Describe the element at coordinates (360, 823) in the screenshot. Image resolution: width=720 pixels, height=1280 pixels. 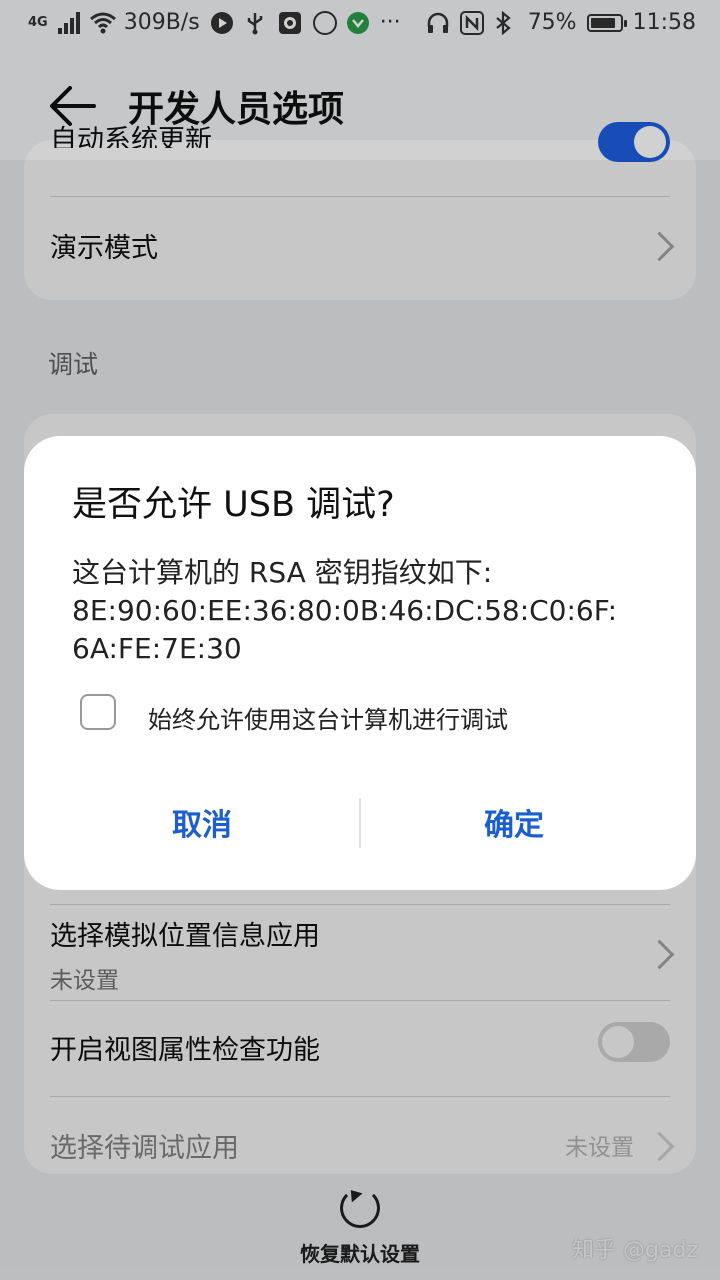
I see `button-divider` at that location.